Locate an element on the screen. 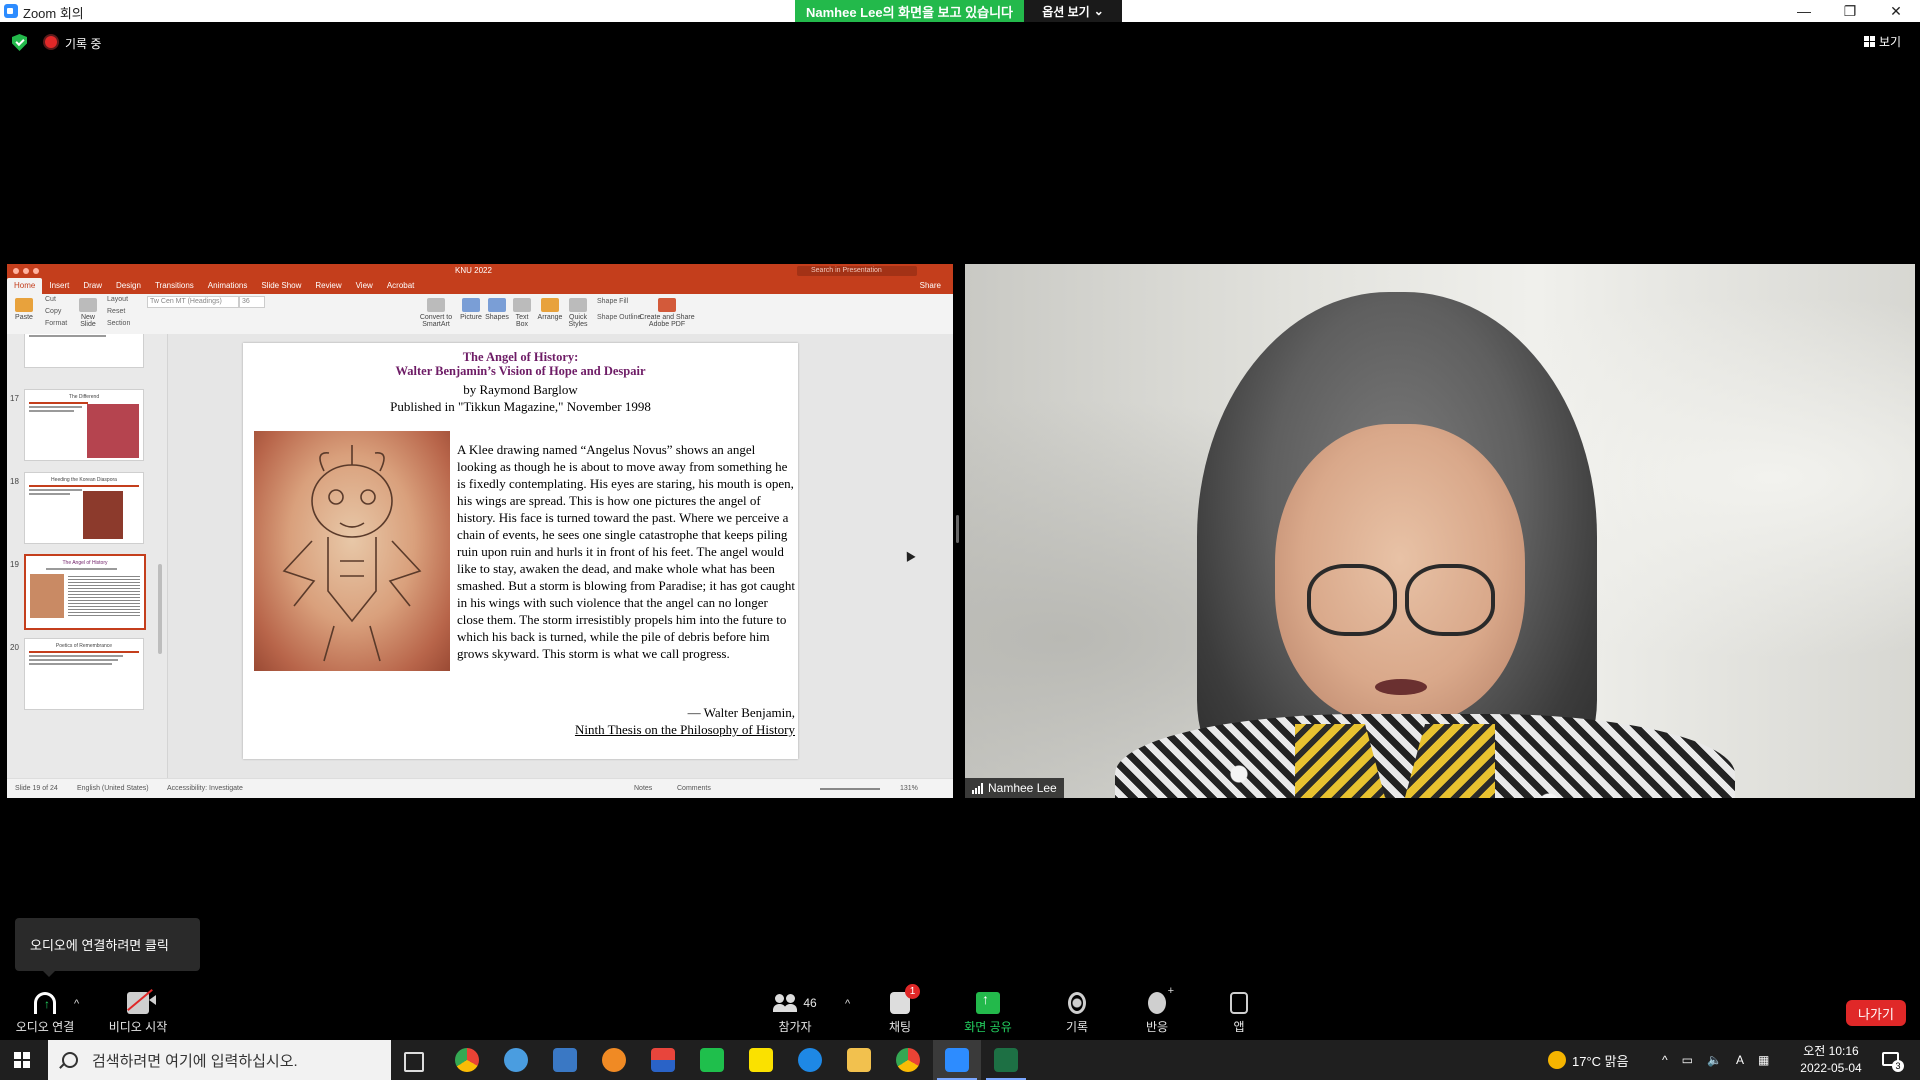  volume-muted-icon: 🔈 is located at coordinates (1714, 1060).